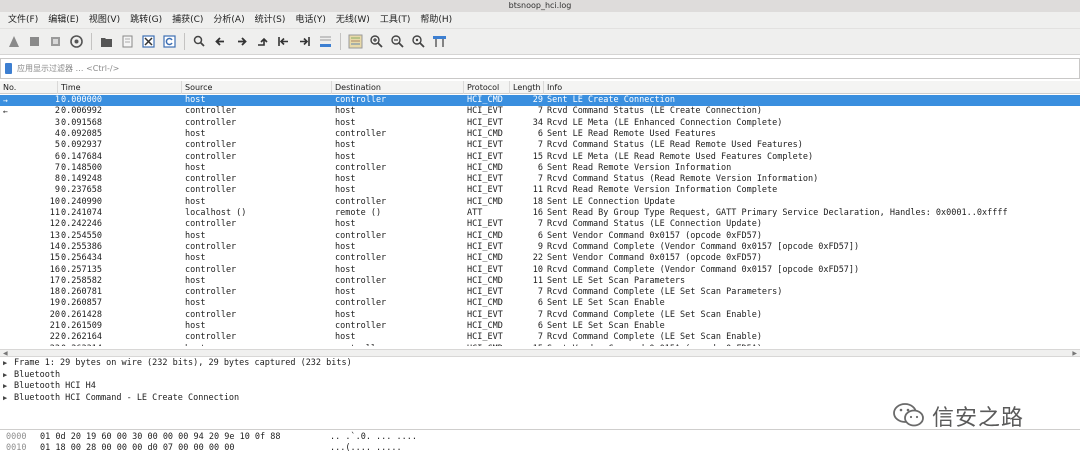  Describe the element at coordinates (982, 416) in the screenshot. I see `watermark: 信安之路` at that location.